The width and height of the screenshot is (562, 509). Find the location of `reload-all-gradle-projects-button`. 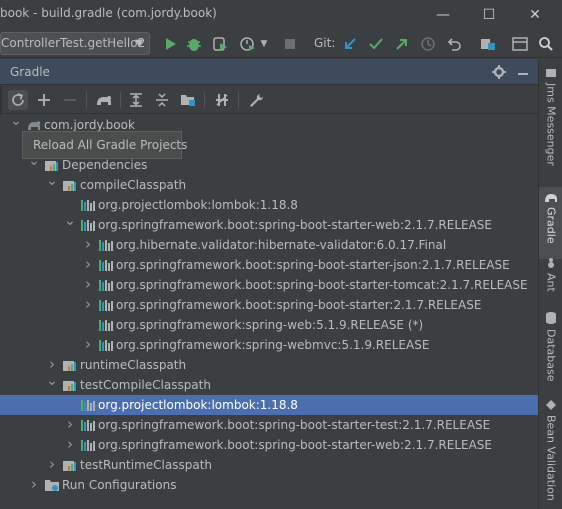

reload-all-gradle-projects-button is located at coordinates (18, 100).